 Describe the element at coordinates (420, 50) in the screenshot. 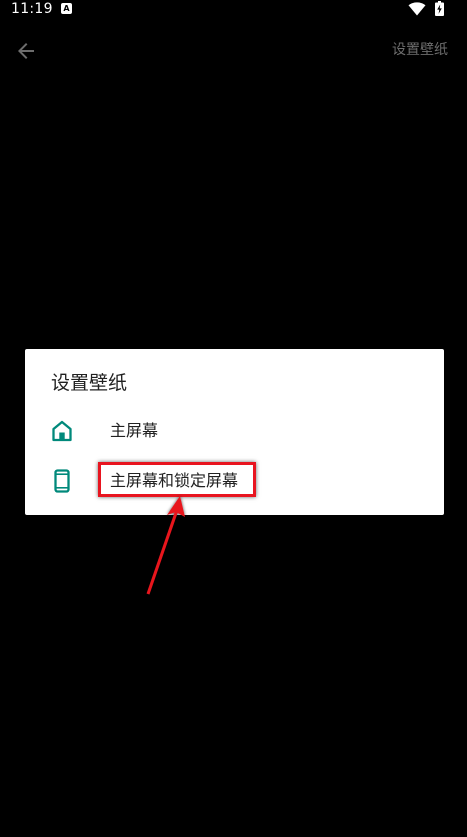

I see `page-title: 设置壁纸` at that location.